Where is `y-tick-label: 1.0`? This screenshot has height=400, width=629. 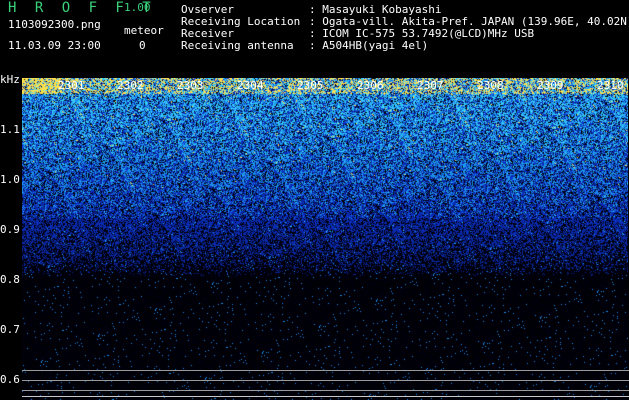
y-tick-label: 1.0 is located at coordinates (10, 179).